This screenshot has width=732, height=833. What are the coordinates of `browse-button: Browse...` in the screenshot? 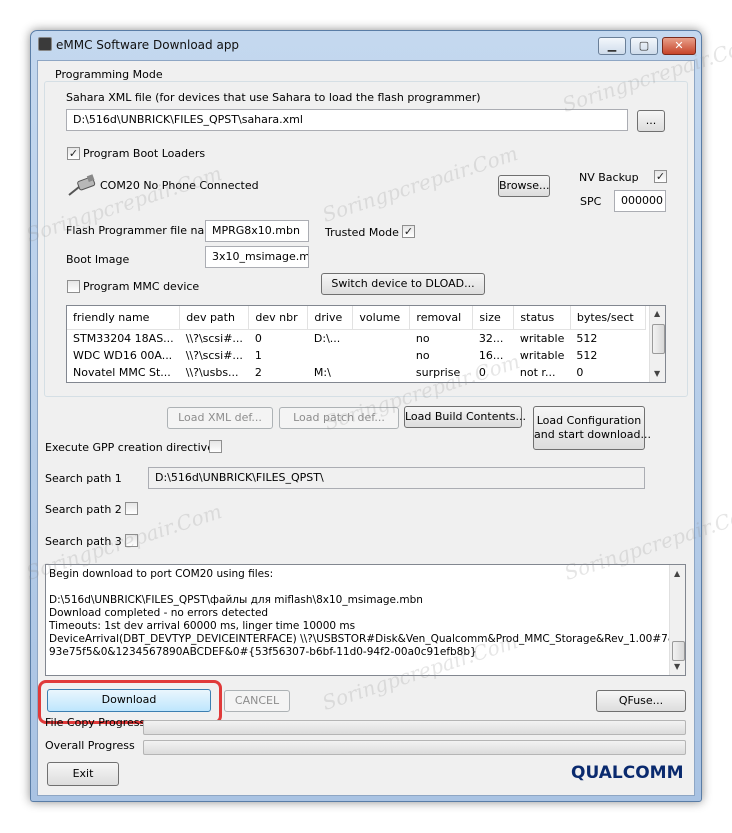 It's located at (524, 186).